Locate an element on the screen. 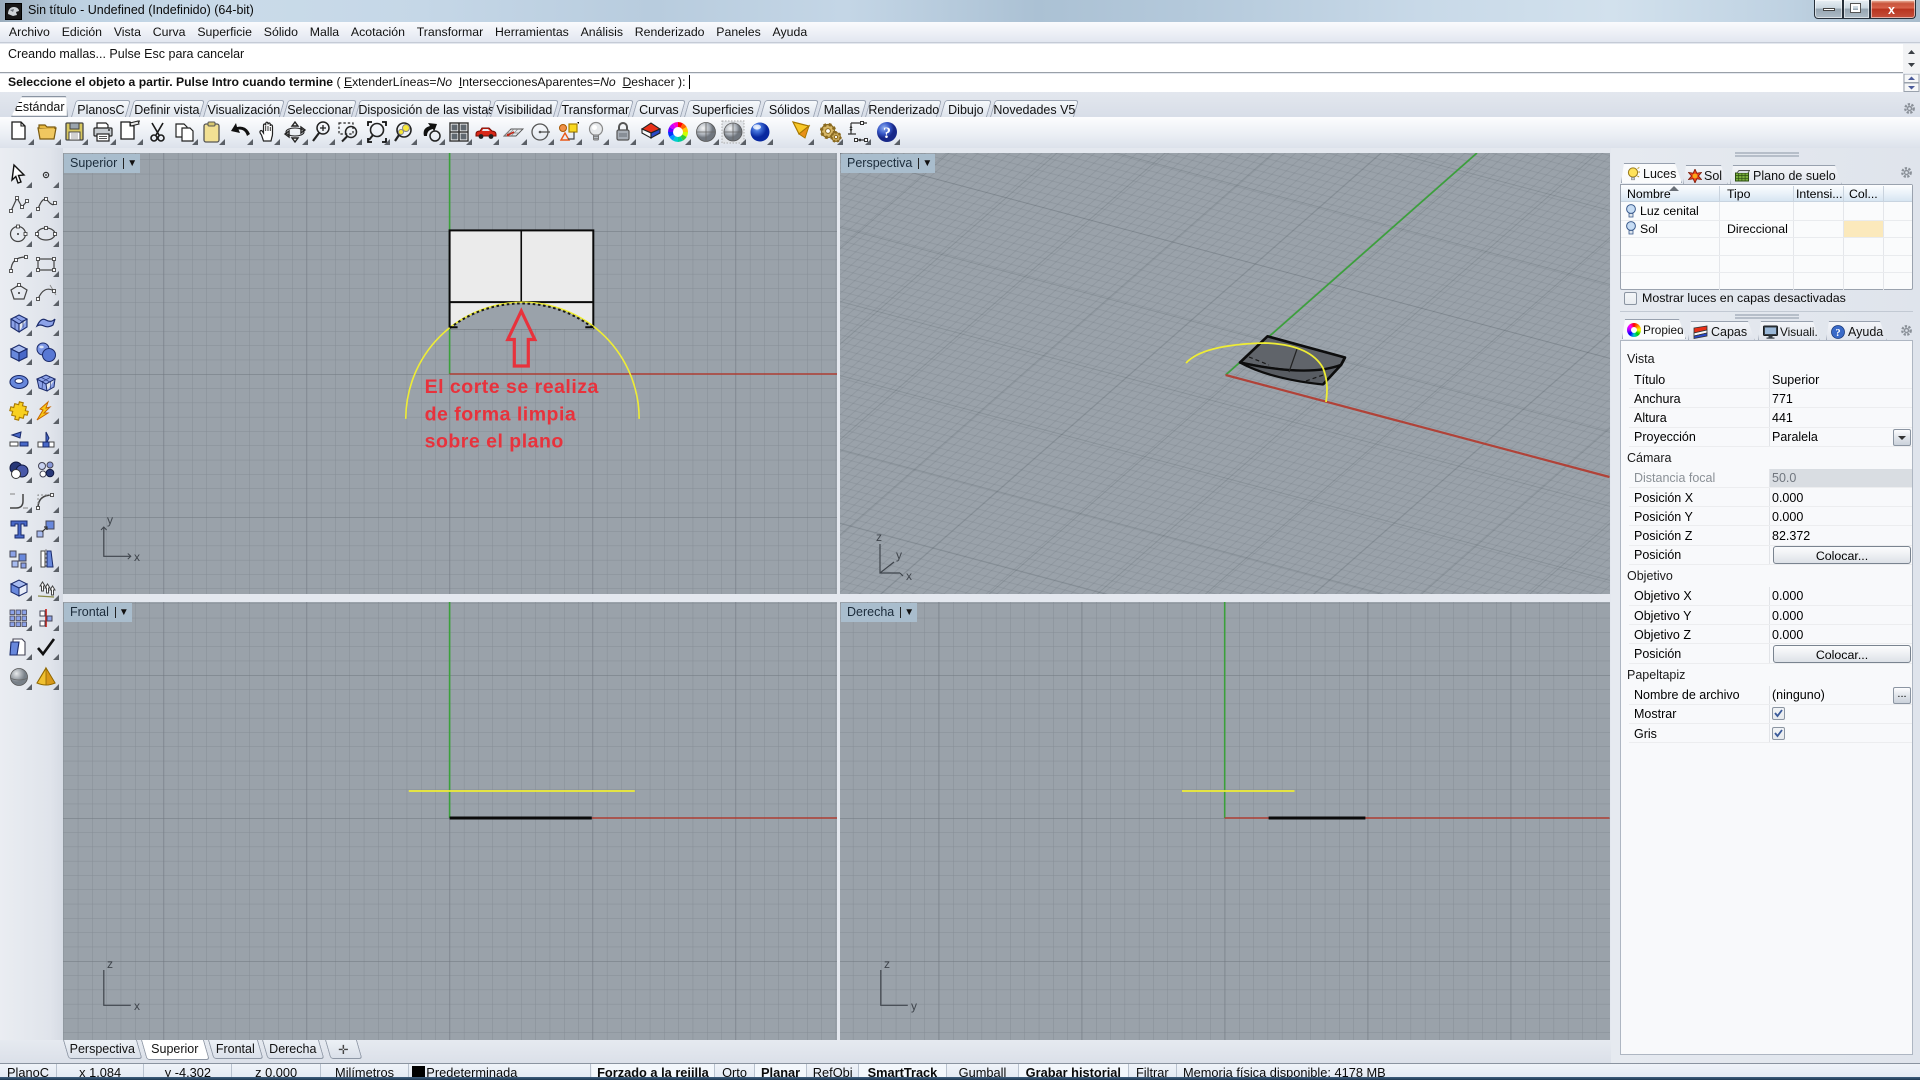  svg-text: El corte se realiza is located at coordinates (512, 387).